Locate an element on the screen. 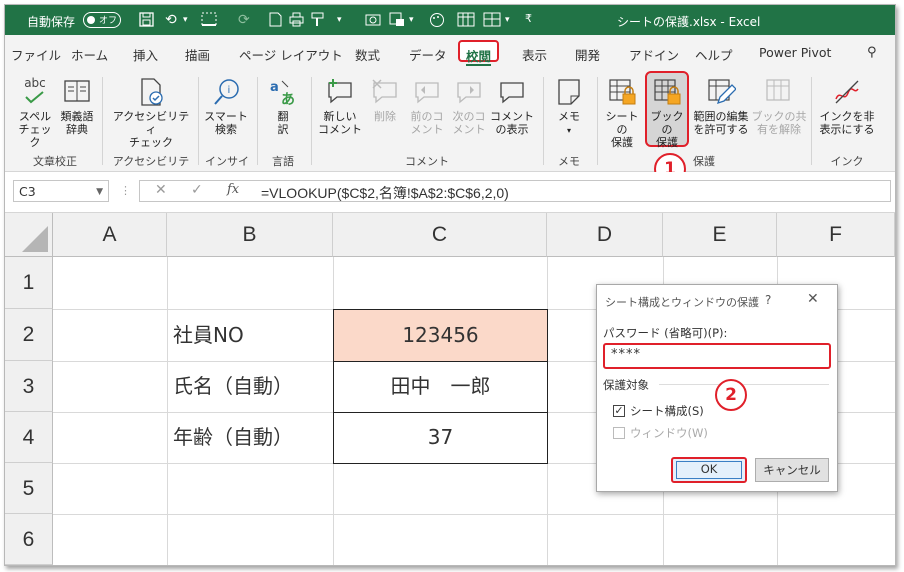 The height and width of the screenshot is (572, 904). previous-comment-button: 前のコ メント is located at coordinates (427, 106).